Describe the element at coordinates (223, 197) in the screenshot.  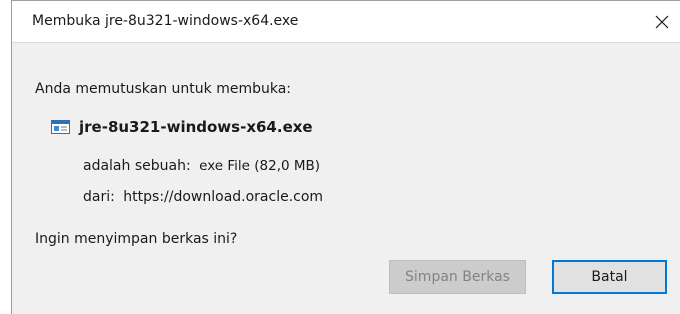
I see `file-source-value: https://download.oracle.com` at that location.